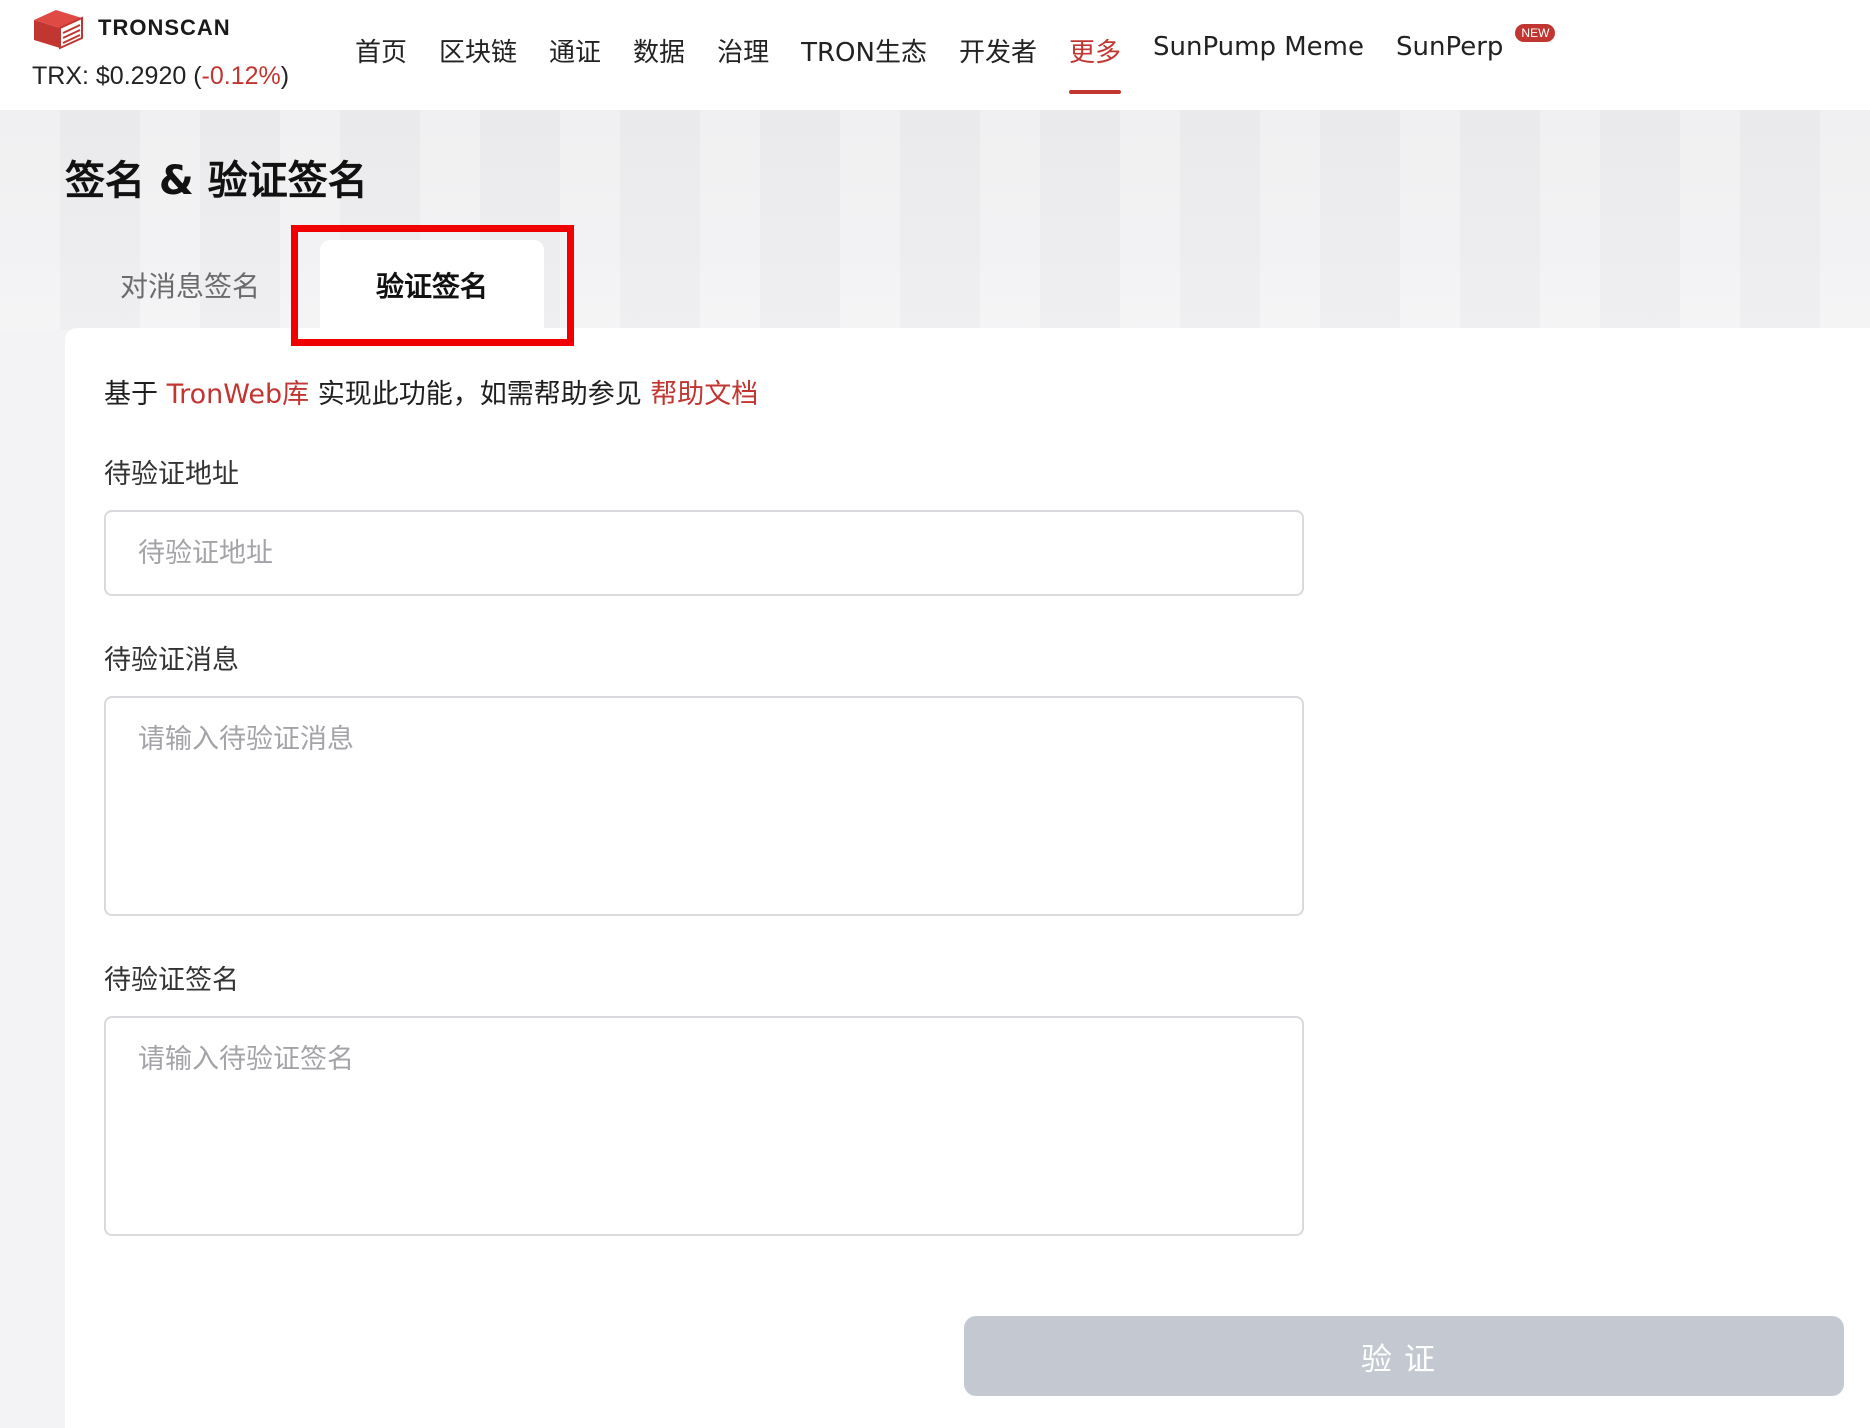 This screenshot has height=1428, width=1870. Describe the element at coordinates (216, 181) in the screenshot. I see `page-title: 签名 & 验证签名` at that location.